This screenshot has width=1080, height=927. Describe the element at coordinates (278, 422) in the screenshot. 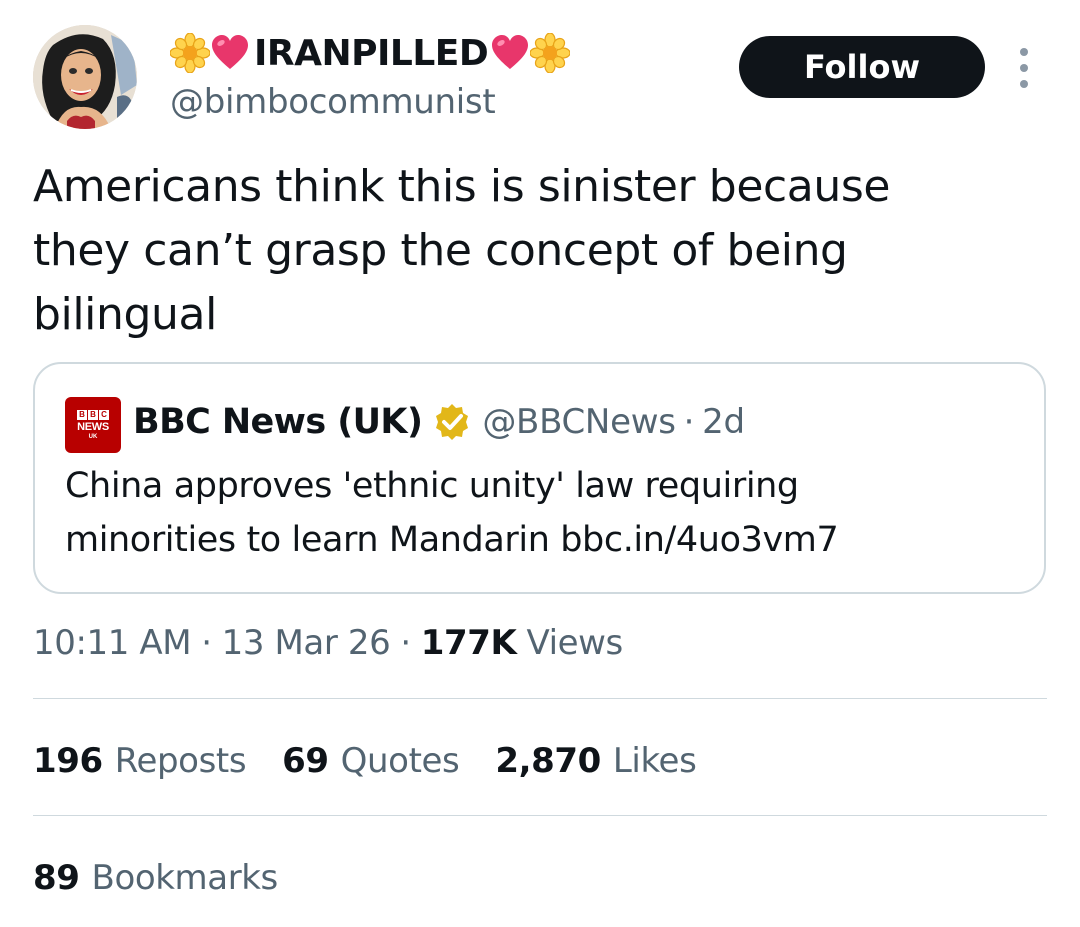

I see `quoted-display-name: BBC News (UK)` at that location.